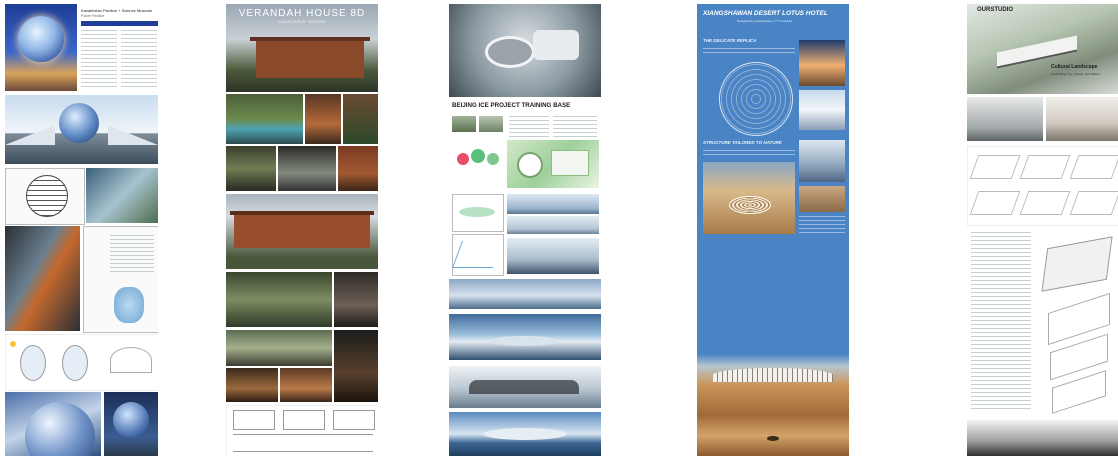  What do you see at coordinates (765, 13) in the screenshot?
I see `board-title: XIANGSHAWAN DESERT LOTUS HOTEL` at bounding box center [765, 13].